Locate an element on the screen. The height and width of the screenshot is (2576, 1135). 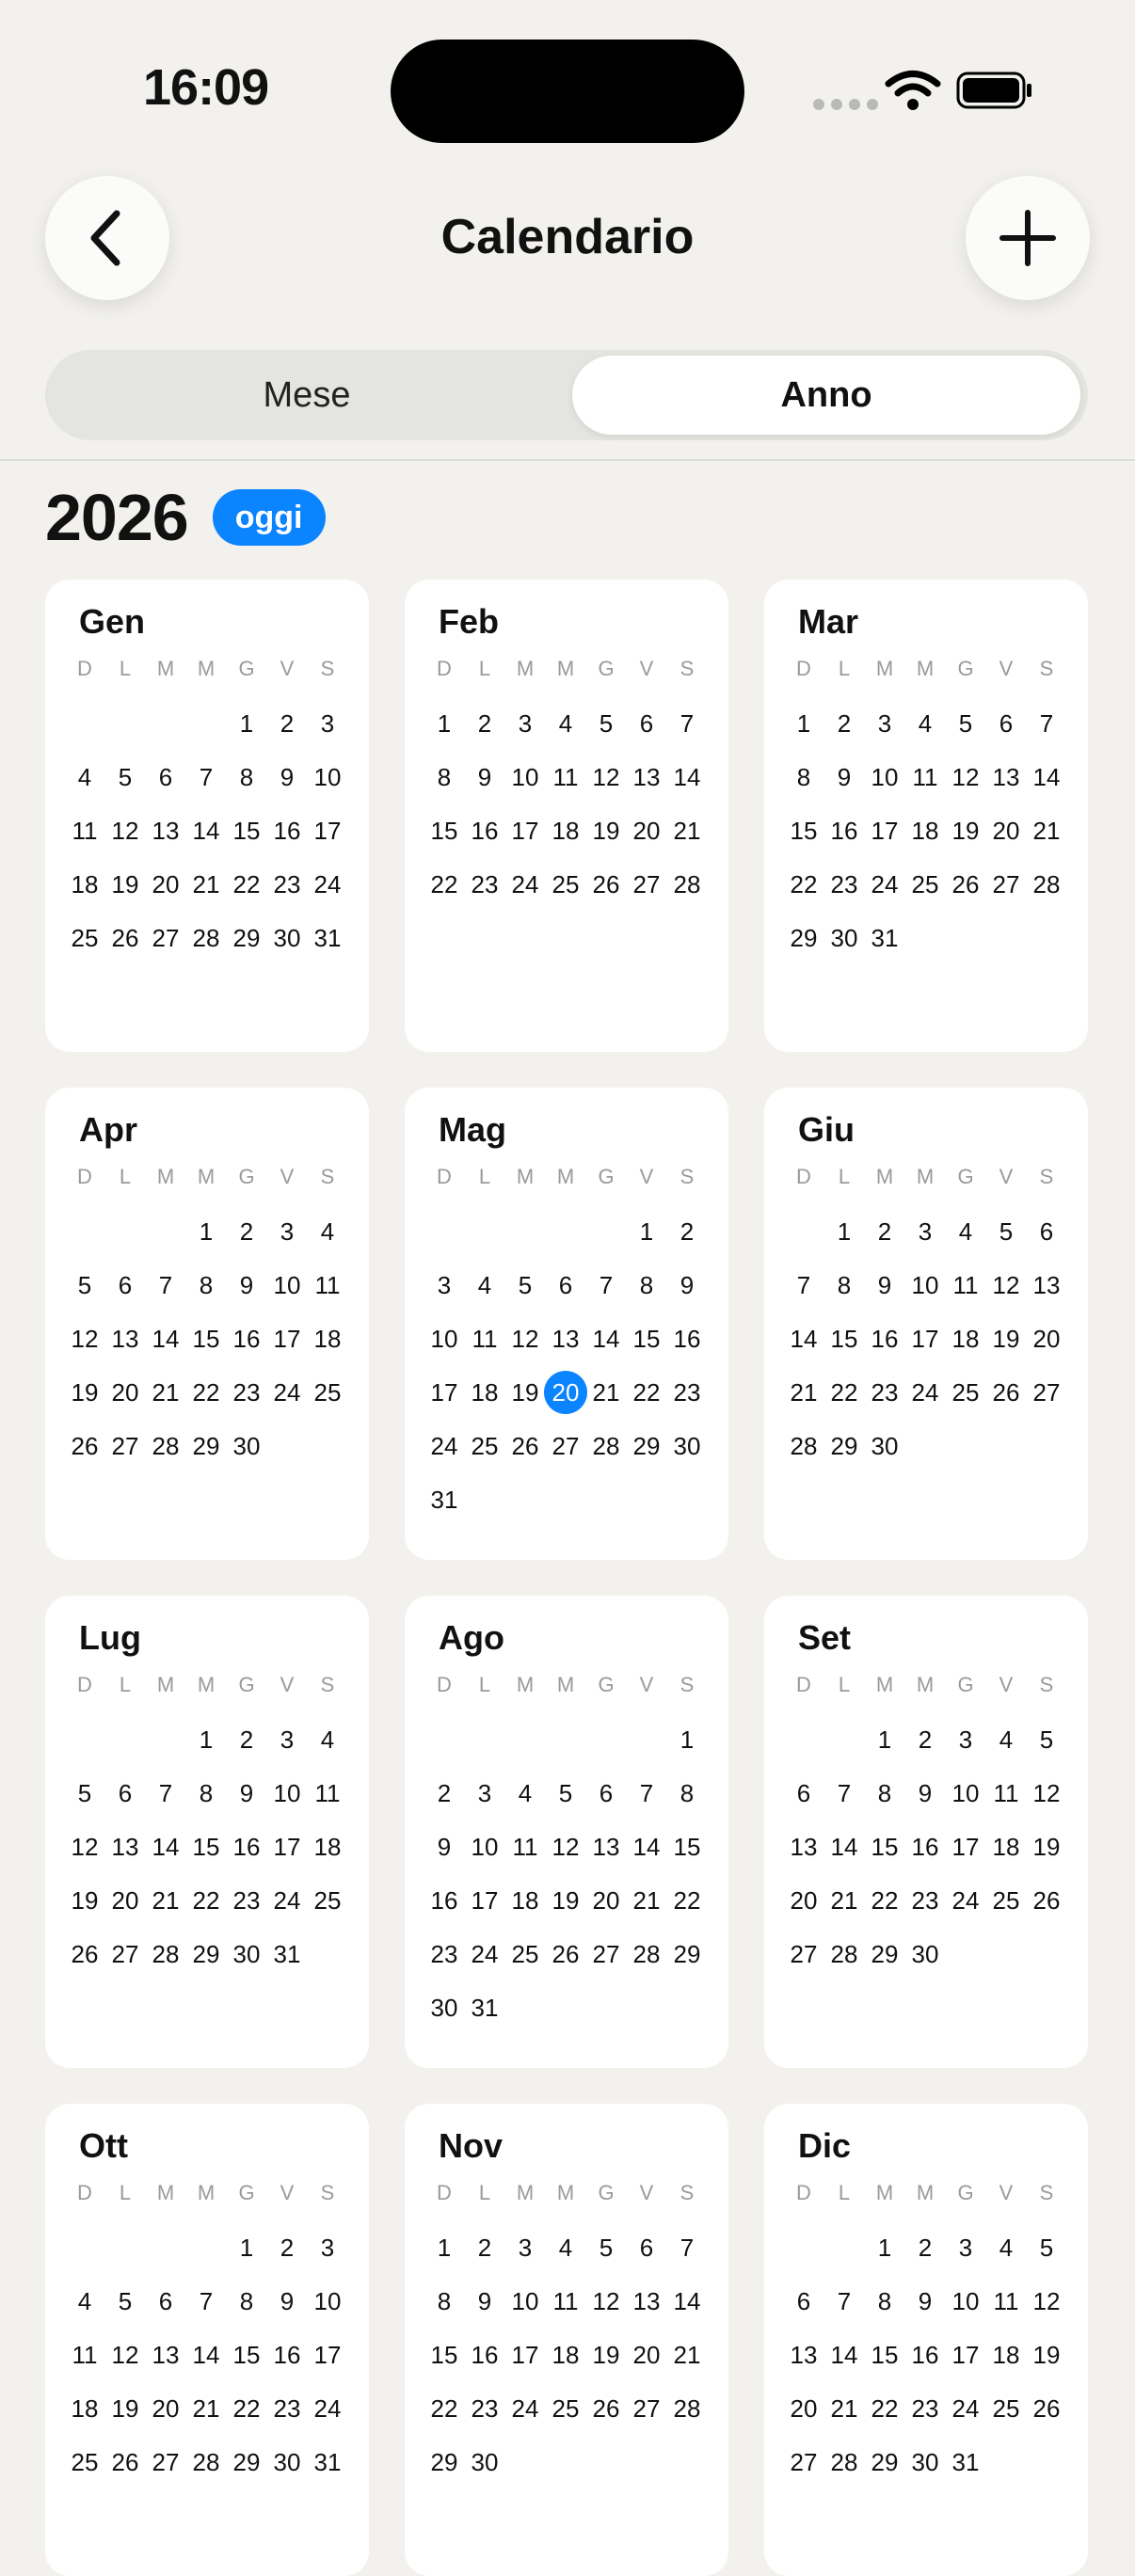
day-cell: 26 is located at coordinates (1046, 2408).